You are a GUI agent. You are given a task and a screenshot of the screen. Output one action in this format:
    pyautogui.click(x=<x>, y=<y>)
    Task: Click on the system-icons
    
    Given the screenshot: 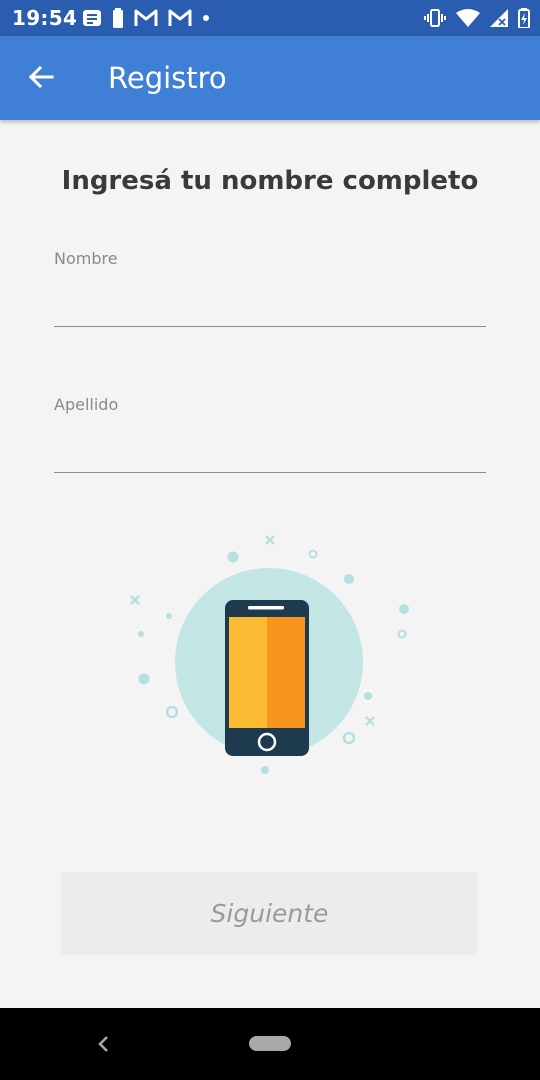 What is the action you would take?
    pyautogui.click(x=477, y=18)
    